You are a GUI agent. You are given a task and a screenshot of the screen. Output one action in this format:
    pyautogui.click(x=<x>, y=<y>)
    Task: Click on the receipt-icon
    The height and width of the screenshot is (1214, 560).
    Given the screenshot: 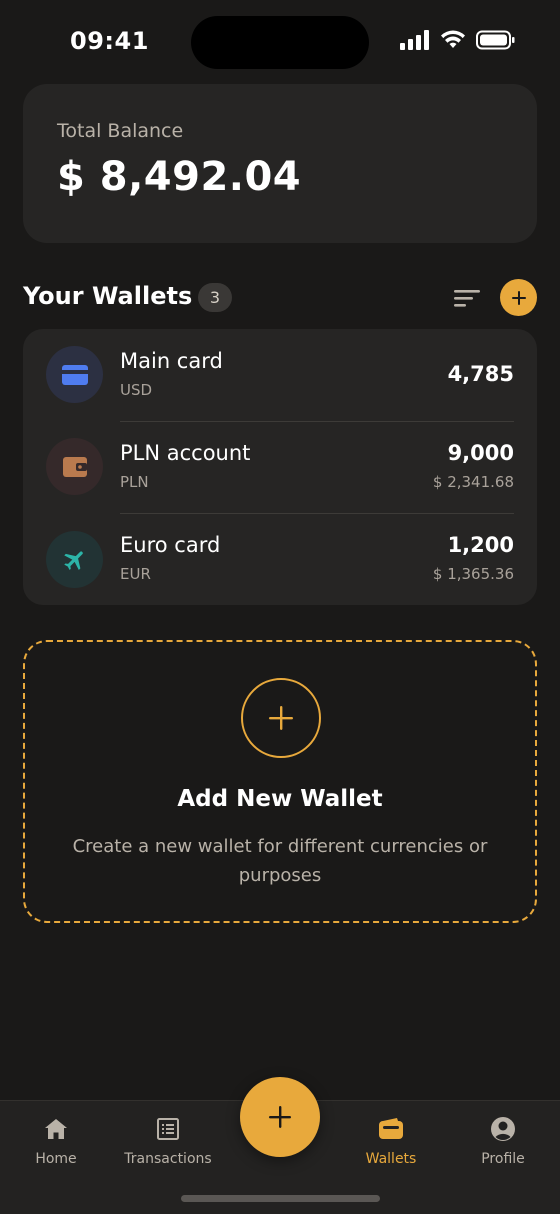 What is the action you would take?
    pyautogui.click(x=168, y=1129)
    